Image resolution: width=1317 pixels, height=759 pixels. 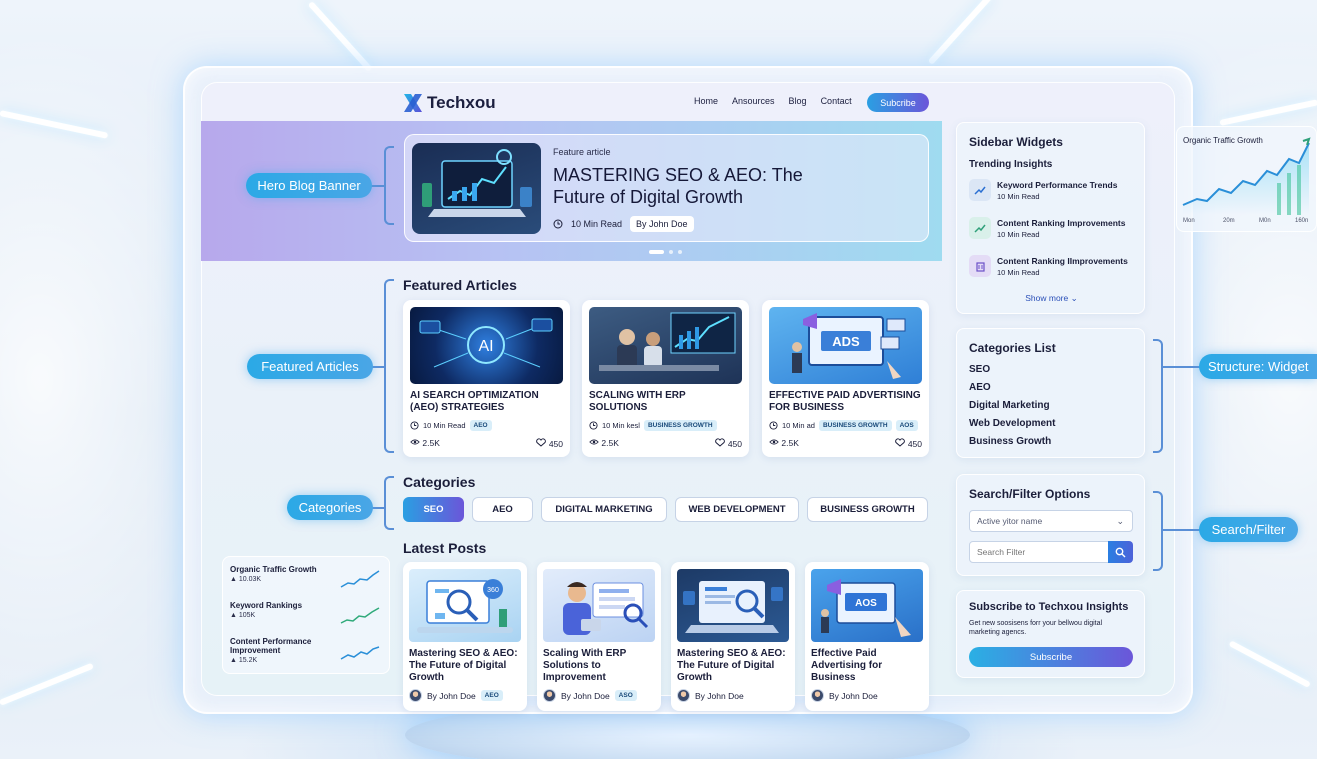 I want to click on featured-card-stats: 2.5K 450, so click(x=665, y=443).